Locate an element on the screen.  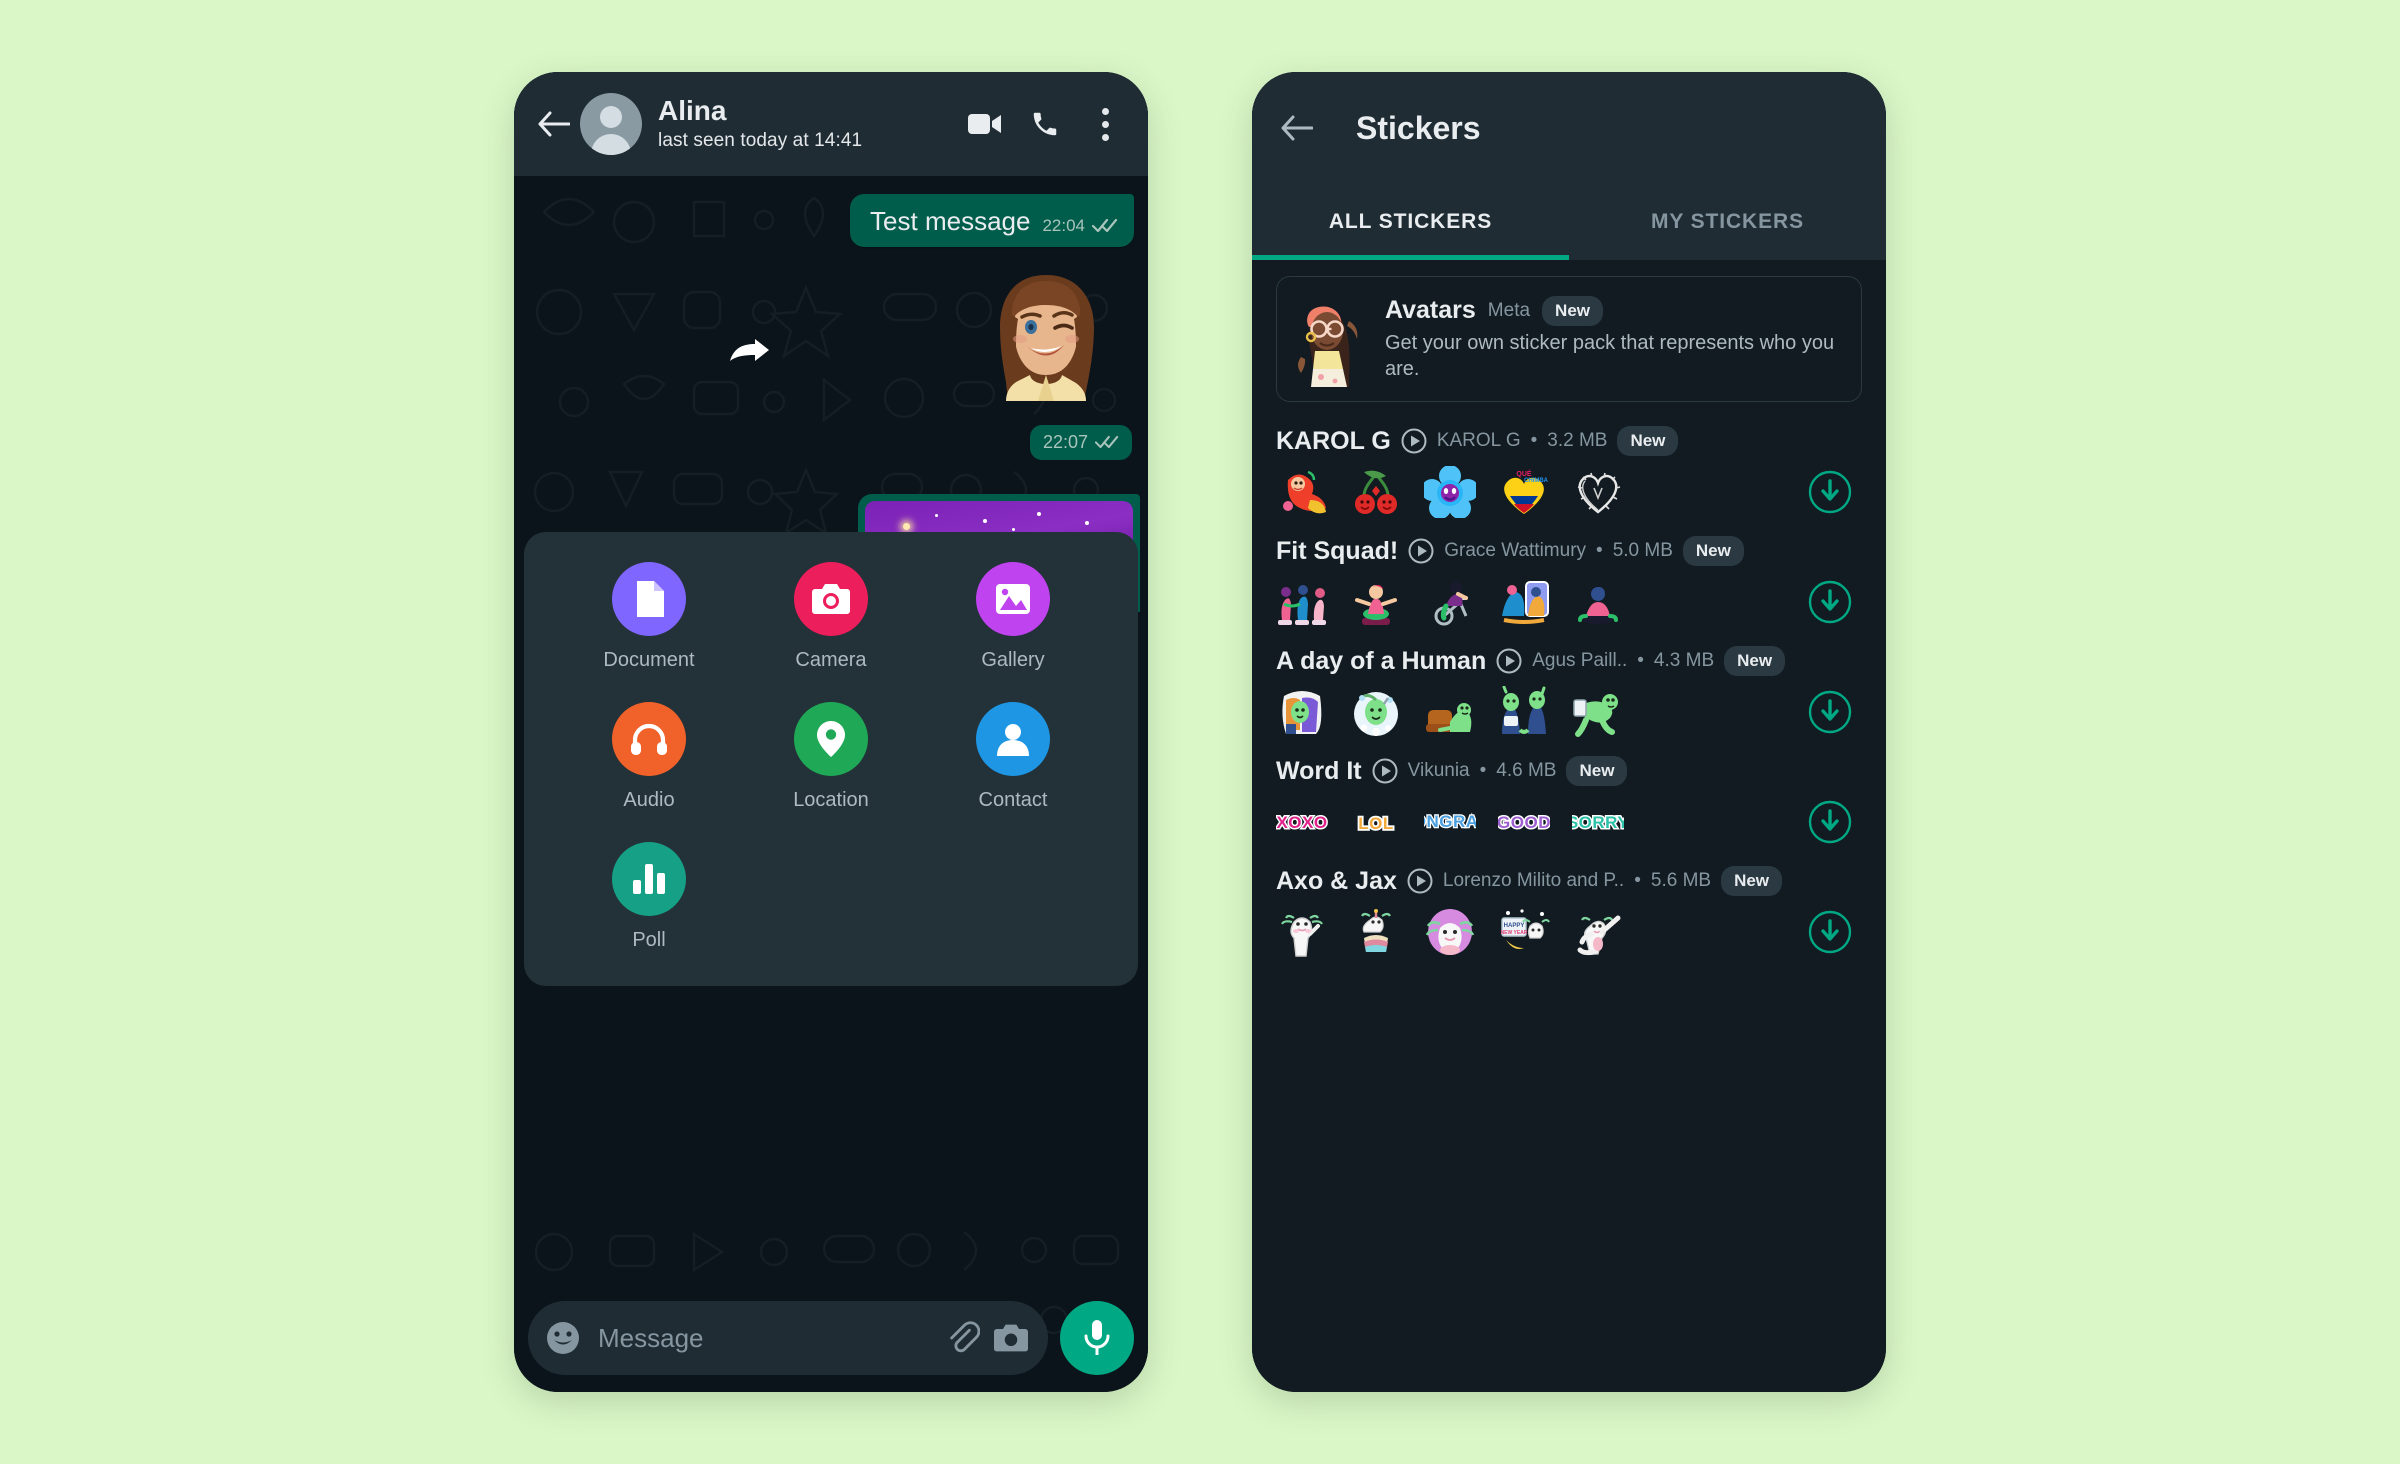
attachment-audio: Audio is located at coordinates (649, 757).